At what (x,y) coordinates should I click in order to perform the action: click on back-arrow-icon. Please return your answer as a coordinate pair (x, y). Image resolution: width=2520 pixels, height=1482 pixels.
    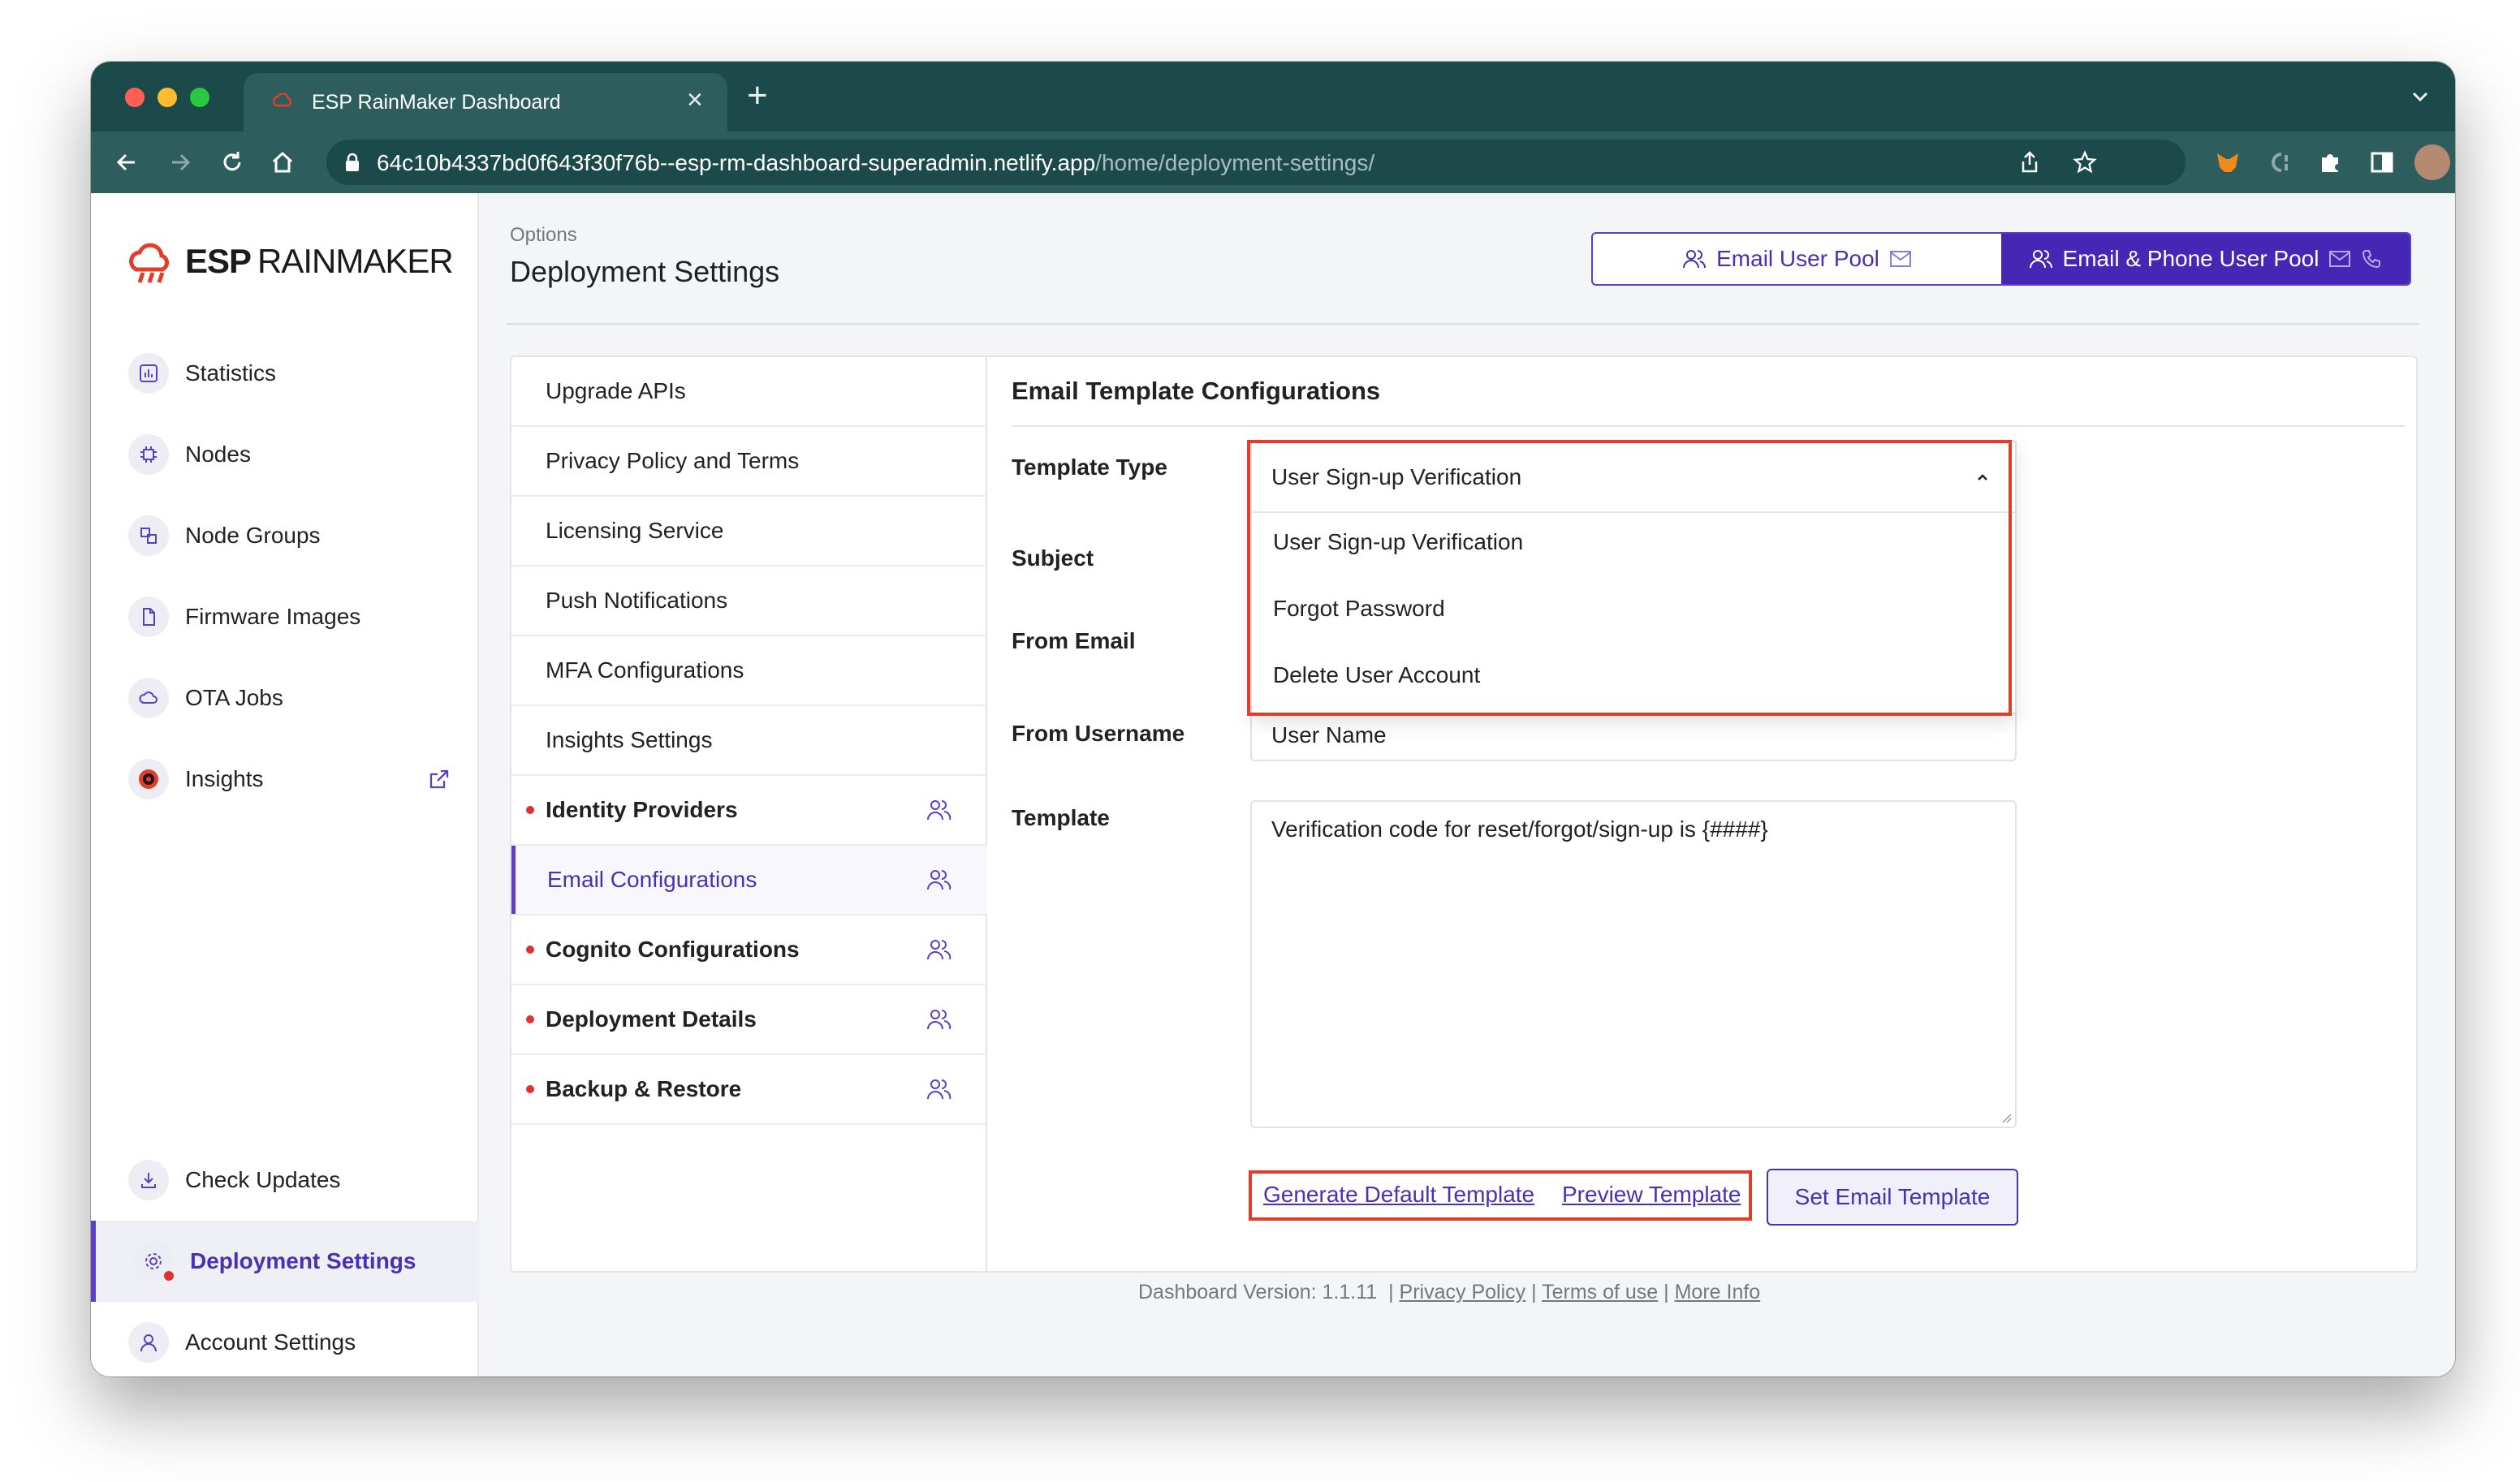
    Looking at the image, I should click on (126, 162).